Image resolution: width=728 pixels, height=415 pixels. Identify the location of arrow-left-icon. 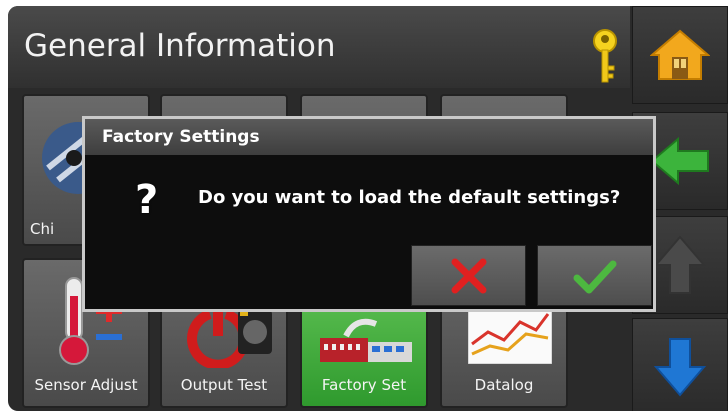
(679, 161).